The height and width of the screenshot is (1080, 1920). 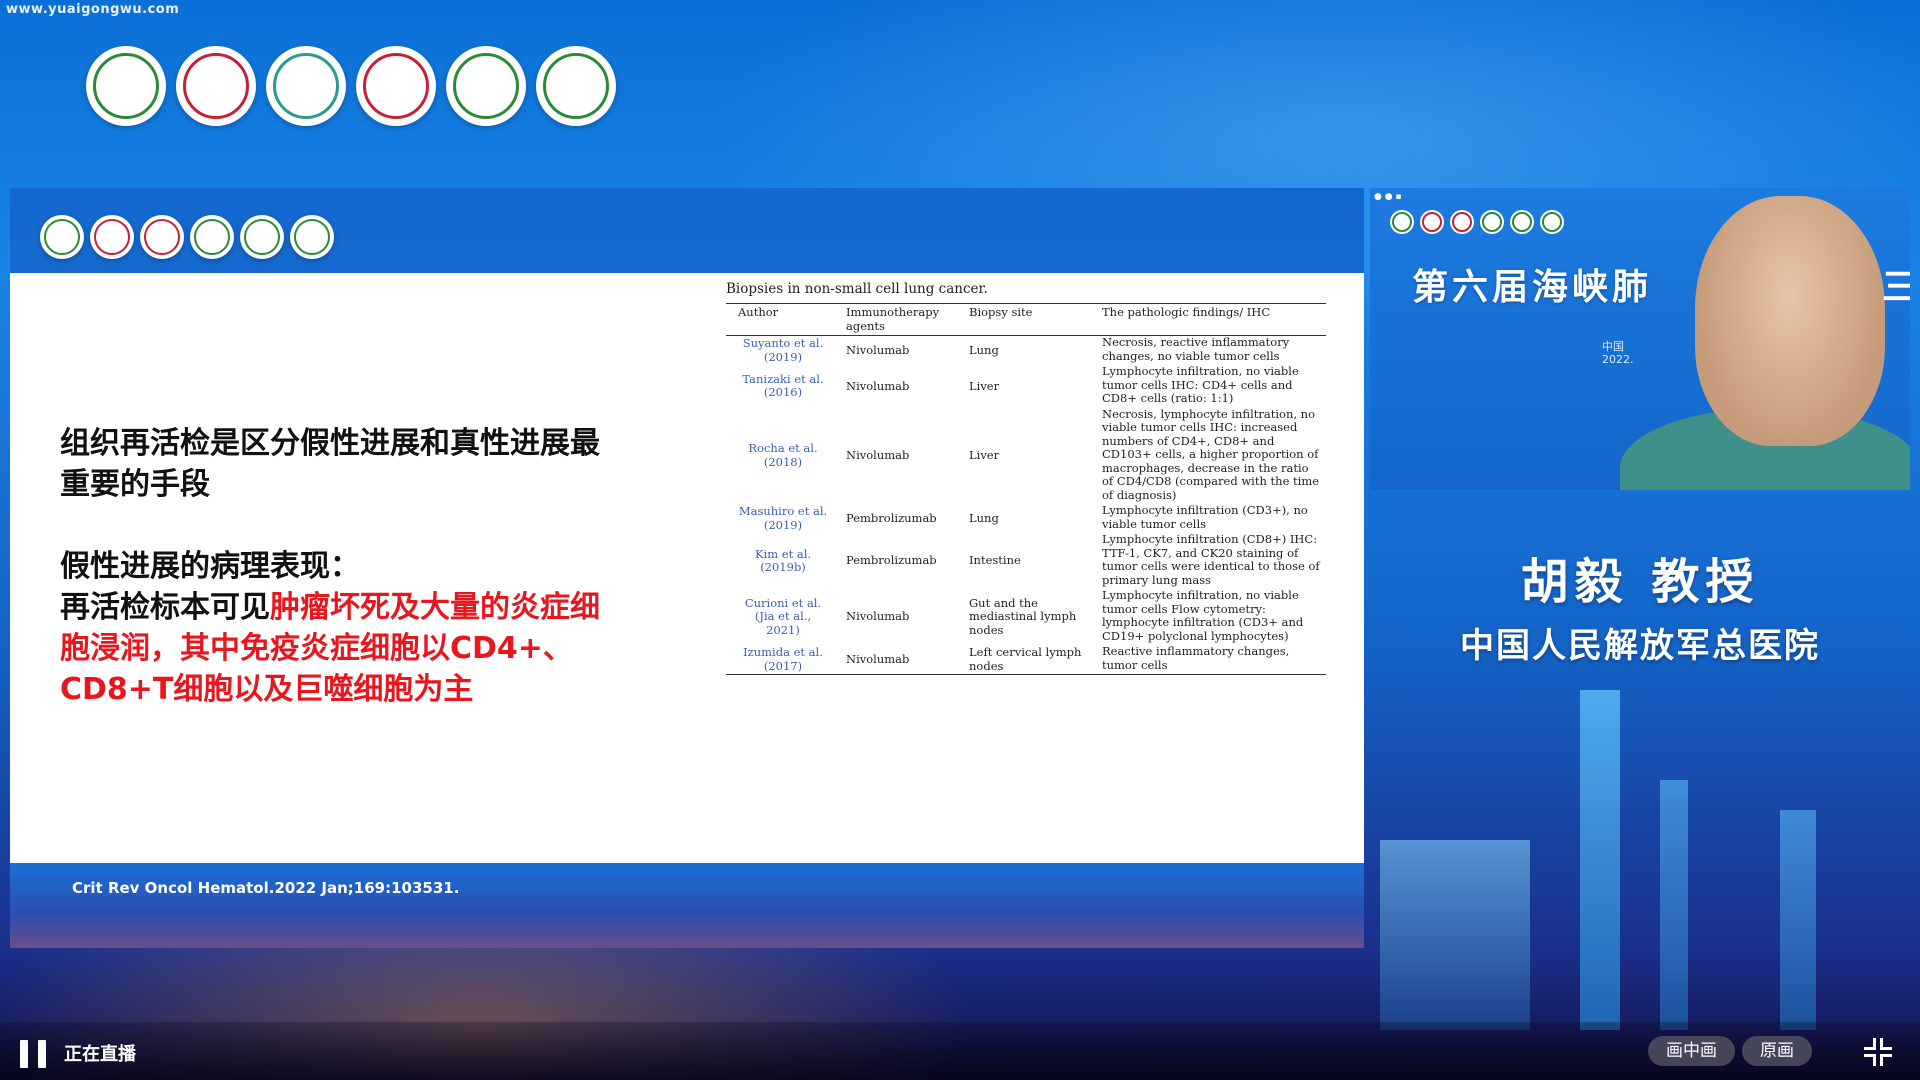 I want to click on camera-backdrop-subtitle: 中国 2022., so click(x=1618, y=353).